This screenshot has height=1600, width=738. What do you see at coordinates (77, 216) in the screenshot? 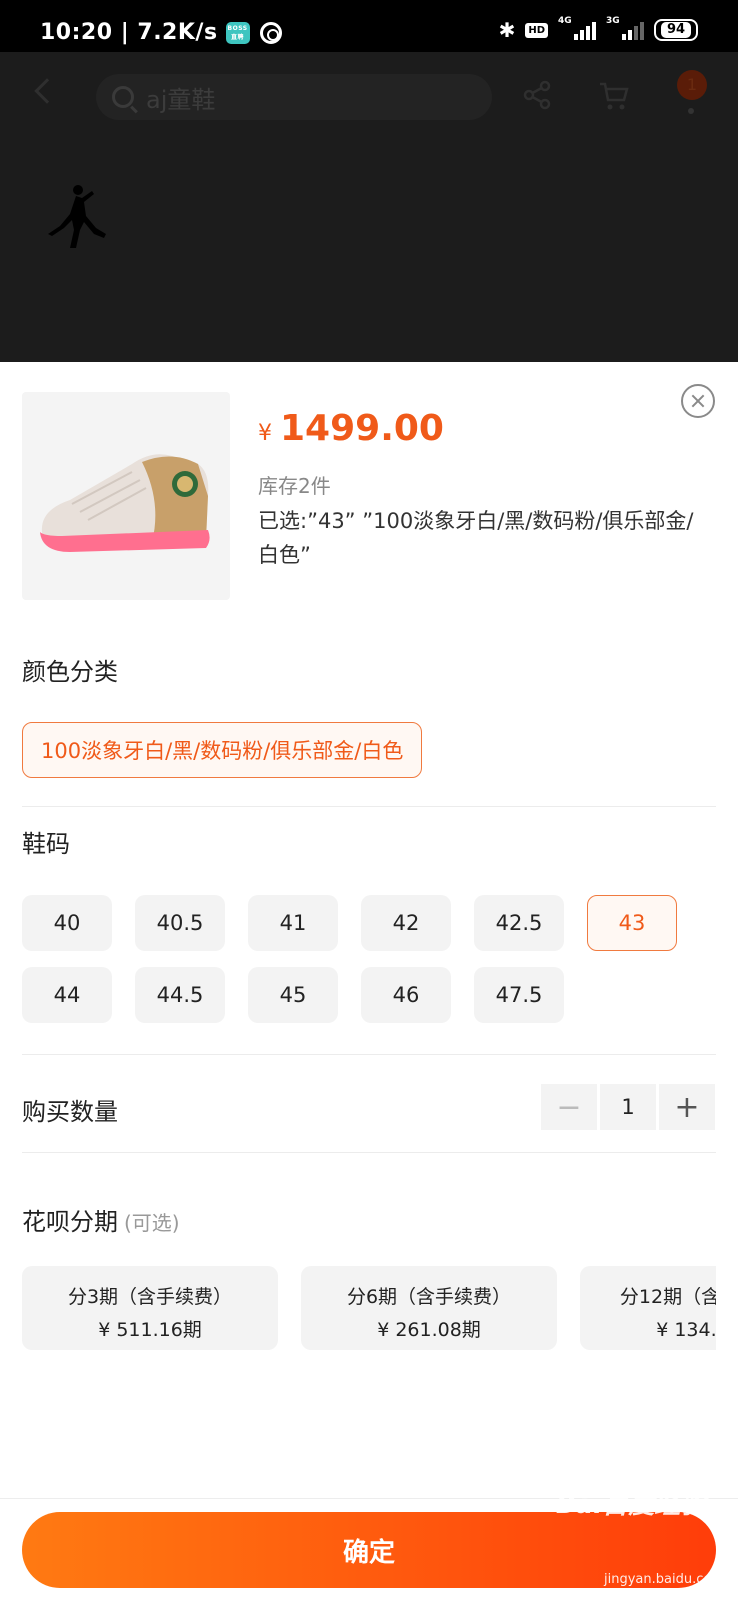
I see `jordan-logo-icon` at bounding box center [77, 216].